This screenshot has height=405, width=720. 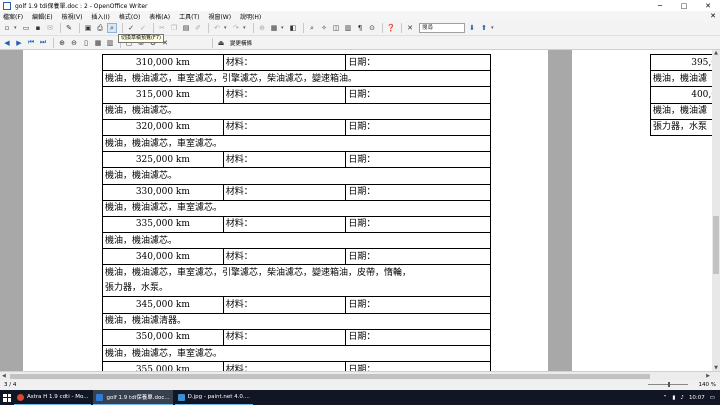 I want to click on save-icon: ▪, so click(x=38, y=28).